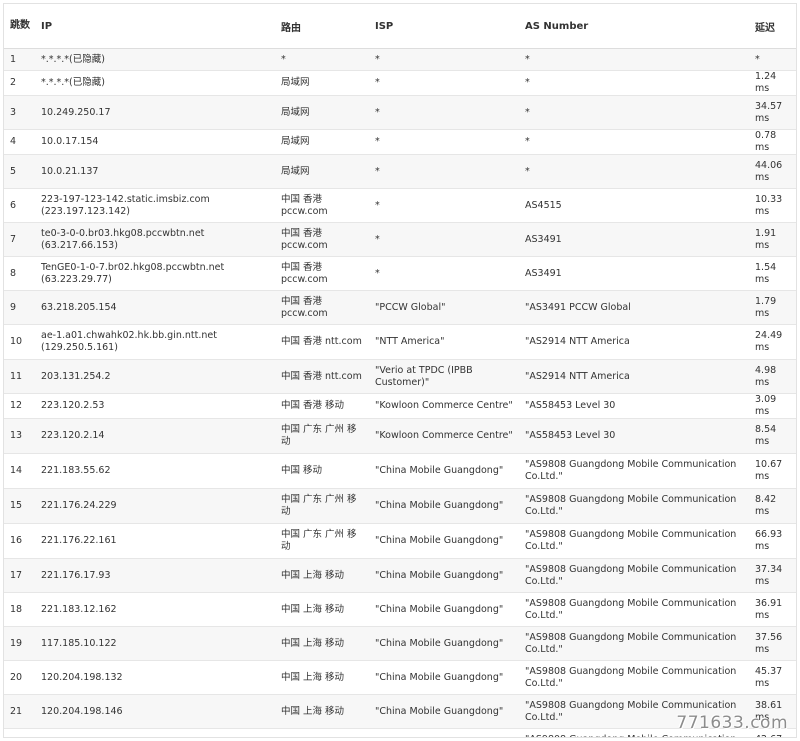  What do you see at coordinates (19, 506) in the screenshot?
I see `cell-hop: 15` at bounding box center [19, 506].